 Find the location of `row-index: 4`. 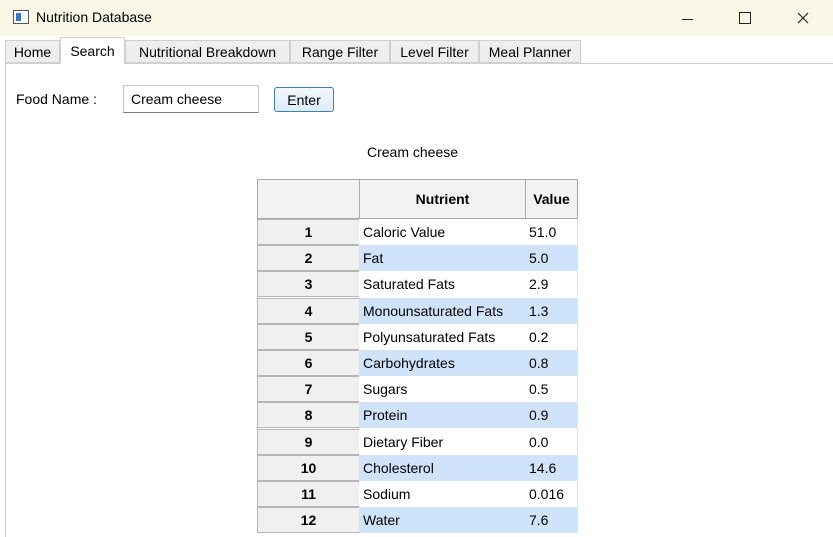

row-index: 4 is located at coordinates (308, 310).